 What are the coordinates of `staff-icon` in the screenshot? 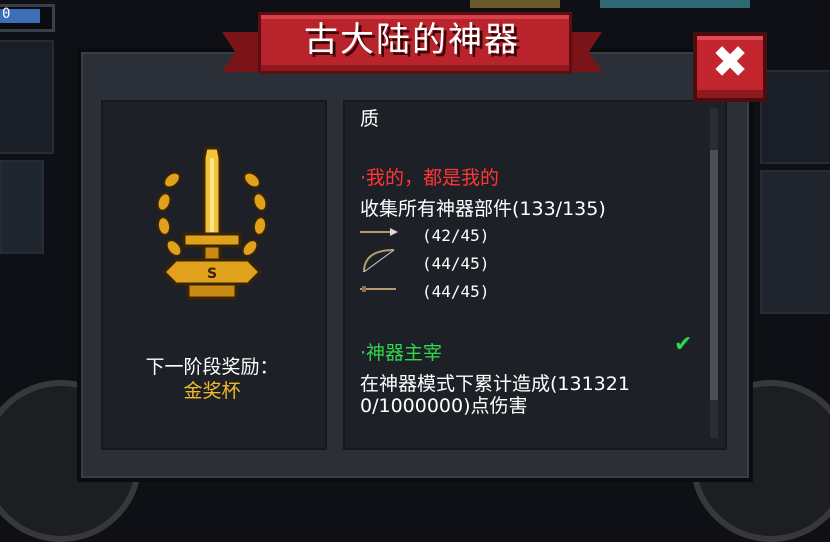 It's located at (378, 289).